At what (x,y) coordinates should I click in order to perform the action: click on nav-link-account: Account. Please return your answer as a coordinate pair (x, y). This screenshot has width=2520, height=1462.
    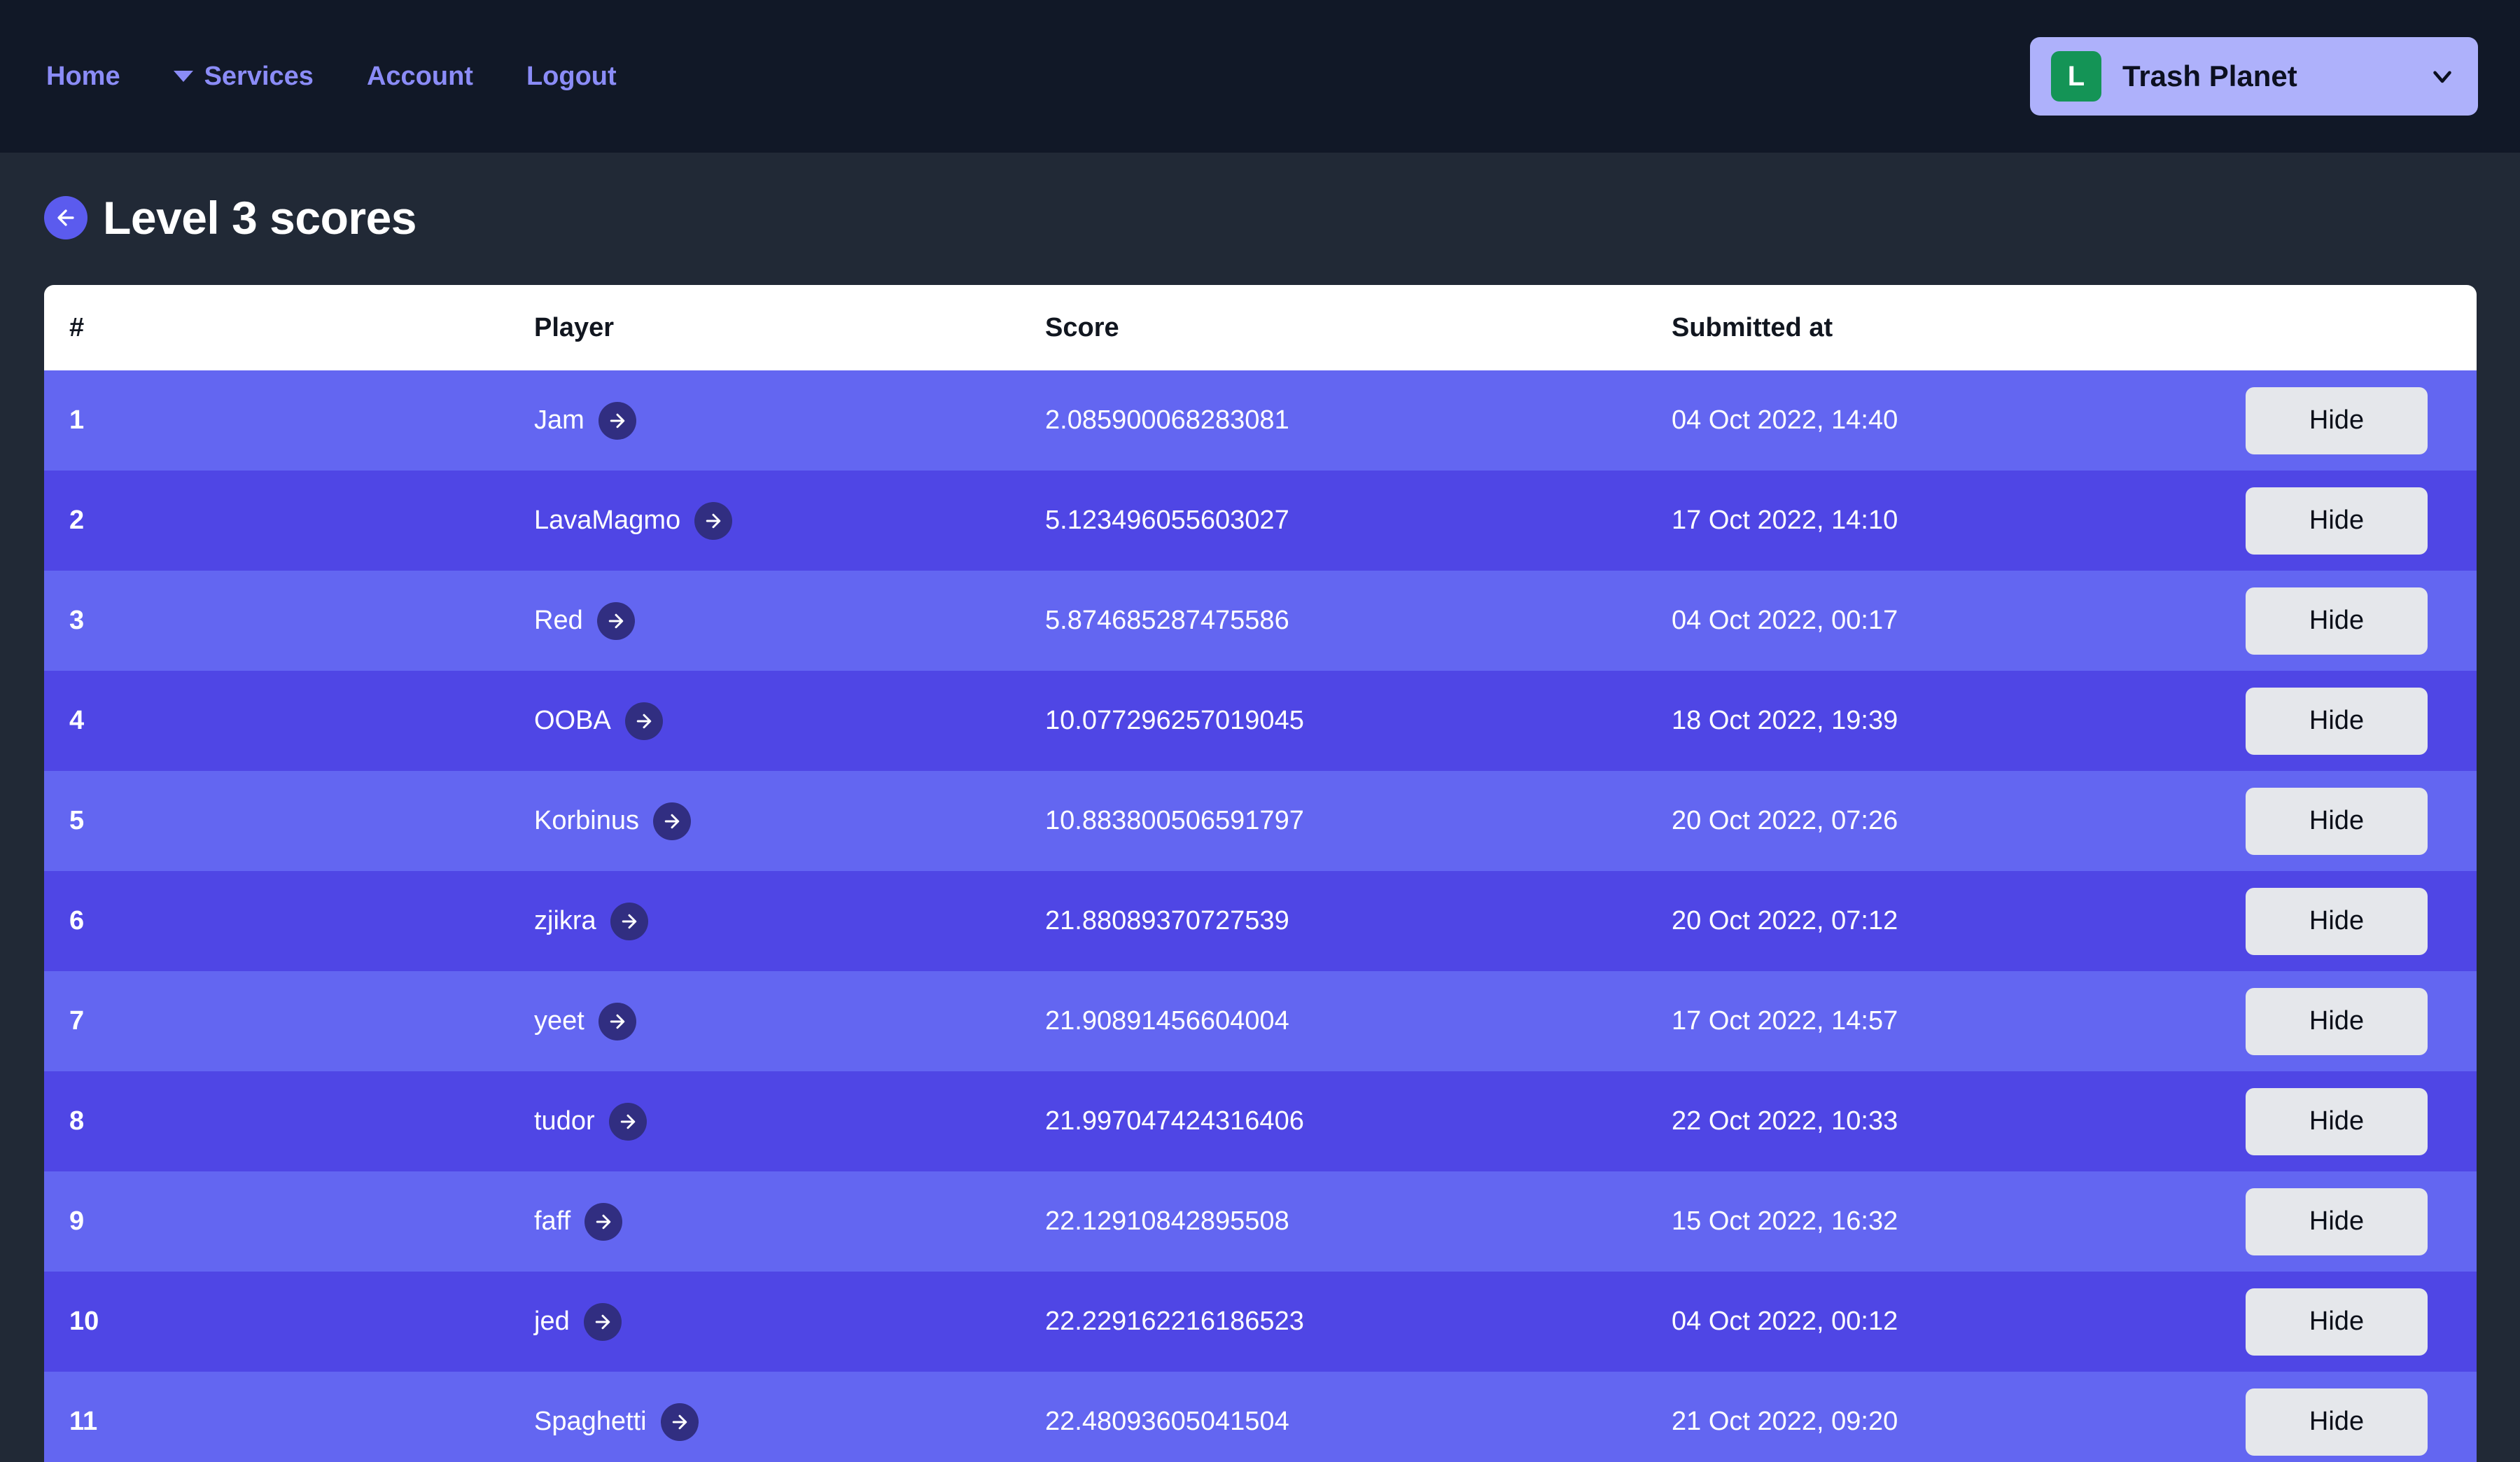
    Looking at the image, I should click on (420, 77).